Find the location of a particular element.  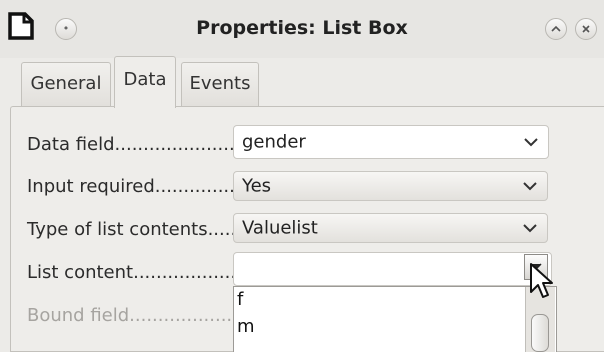

list-type-select: Valuelist is located at coordinates (390, 228).